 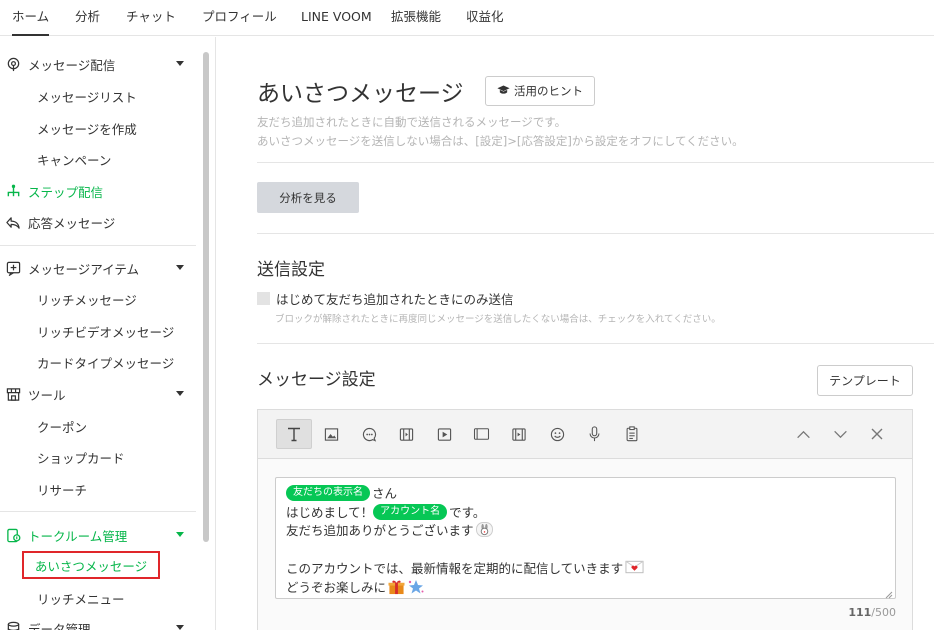 I want to click on sidebar-item-label: 応答メッセージ, so click(x=72, y=223).